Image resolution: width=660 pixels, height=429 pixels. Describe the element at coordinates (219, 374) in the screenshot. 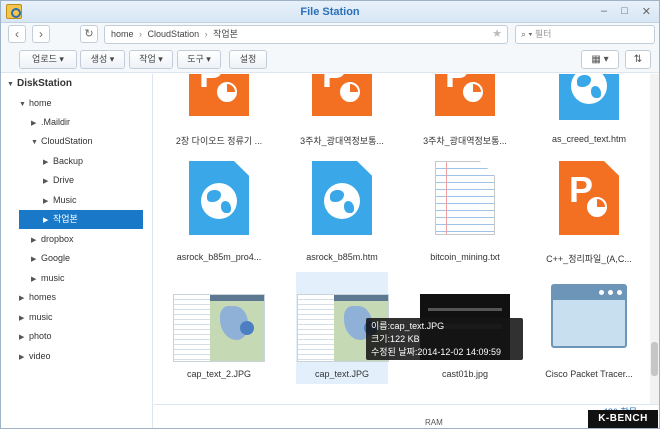

I see `file-name: cap_text_2.JPG` at that location.